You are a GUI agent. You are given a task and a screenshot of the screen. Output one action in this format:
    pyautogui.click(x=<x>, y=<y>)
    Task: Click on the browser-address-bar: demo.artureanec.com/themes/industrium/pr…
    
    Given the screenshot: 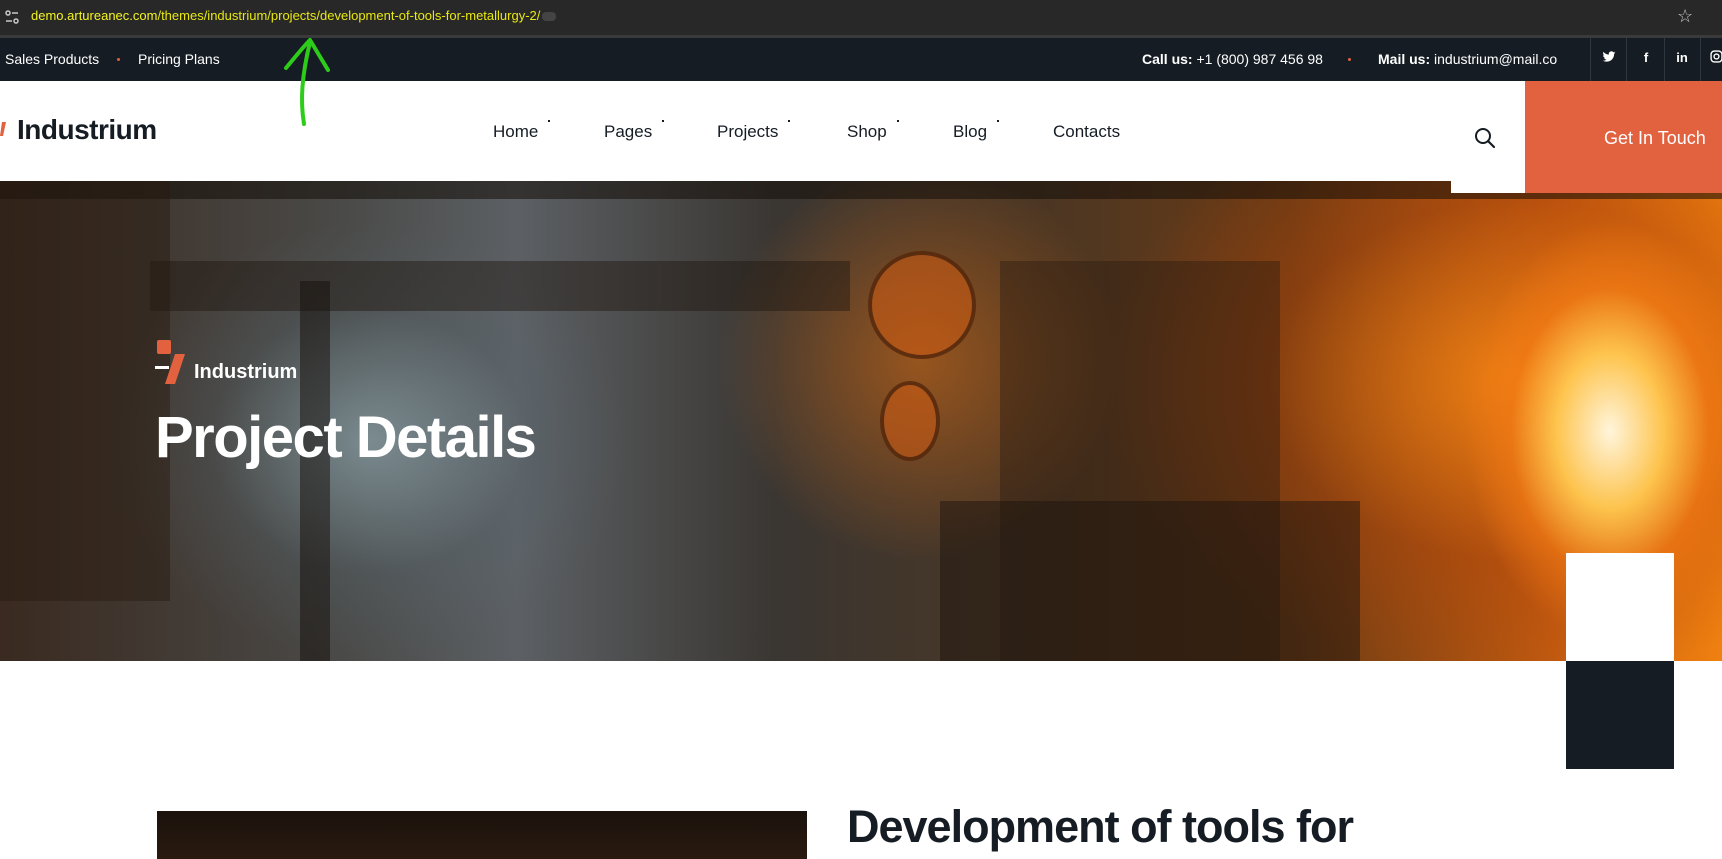 What is the action you would take?
    pyautogui.click(x=861, y=19)
    